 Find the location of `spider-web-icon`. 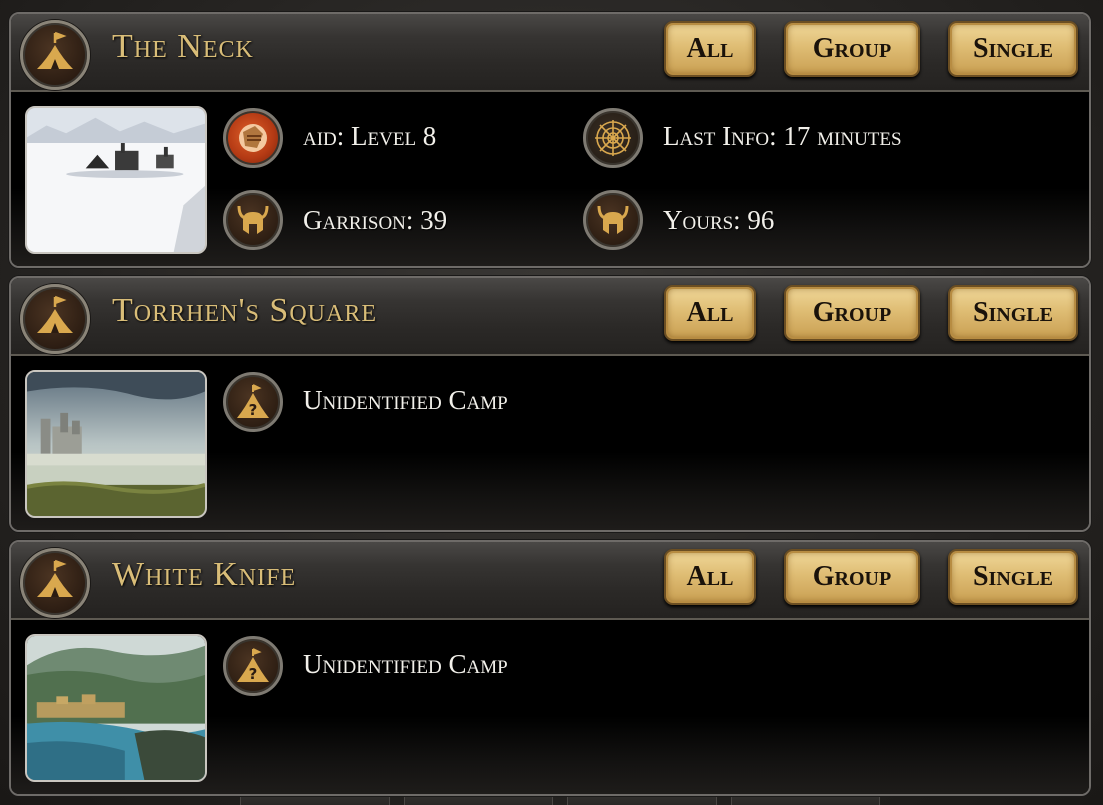

spider-web-icon is located at coordinates (613, 138).